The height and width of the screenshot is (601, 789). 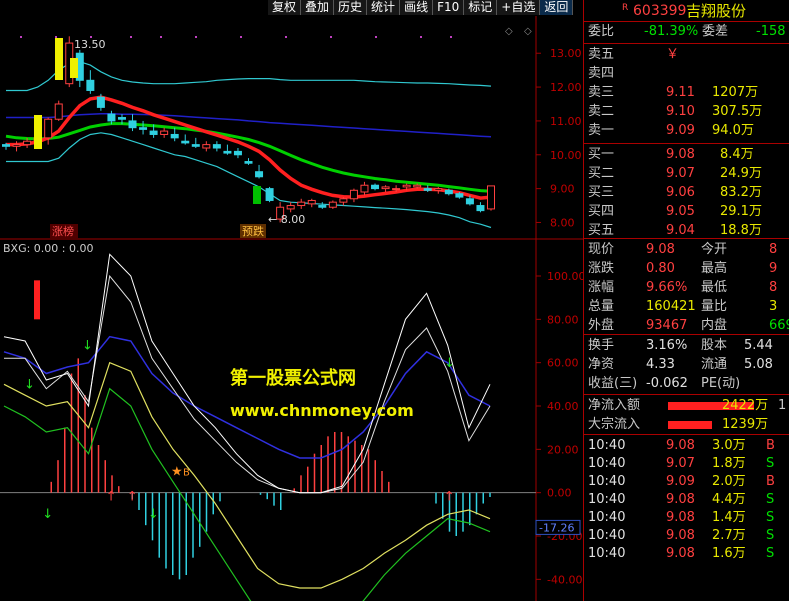 What do you see at coordinates (680, 154) in the screenshot?
I see `bid-price: 9.08` at bounding box center [680, 154].